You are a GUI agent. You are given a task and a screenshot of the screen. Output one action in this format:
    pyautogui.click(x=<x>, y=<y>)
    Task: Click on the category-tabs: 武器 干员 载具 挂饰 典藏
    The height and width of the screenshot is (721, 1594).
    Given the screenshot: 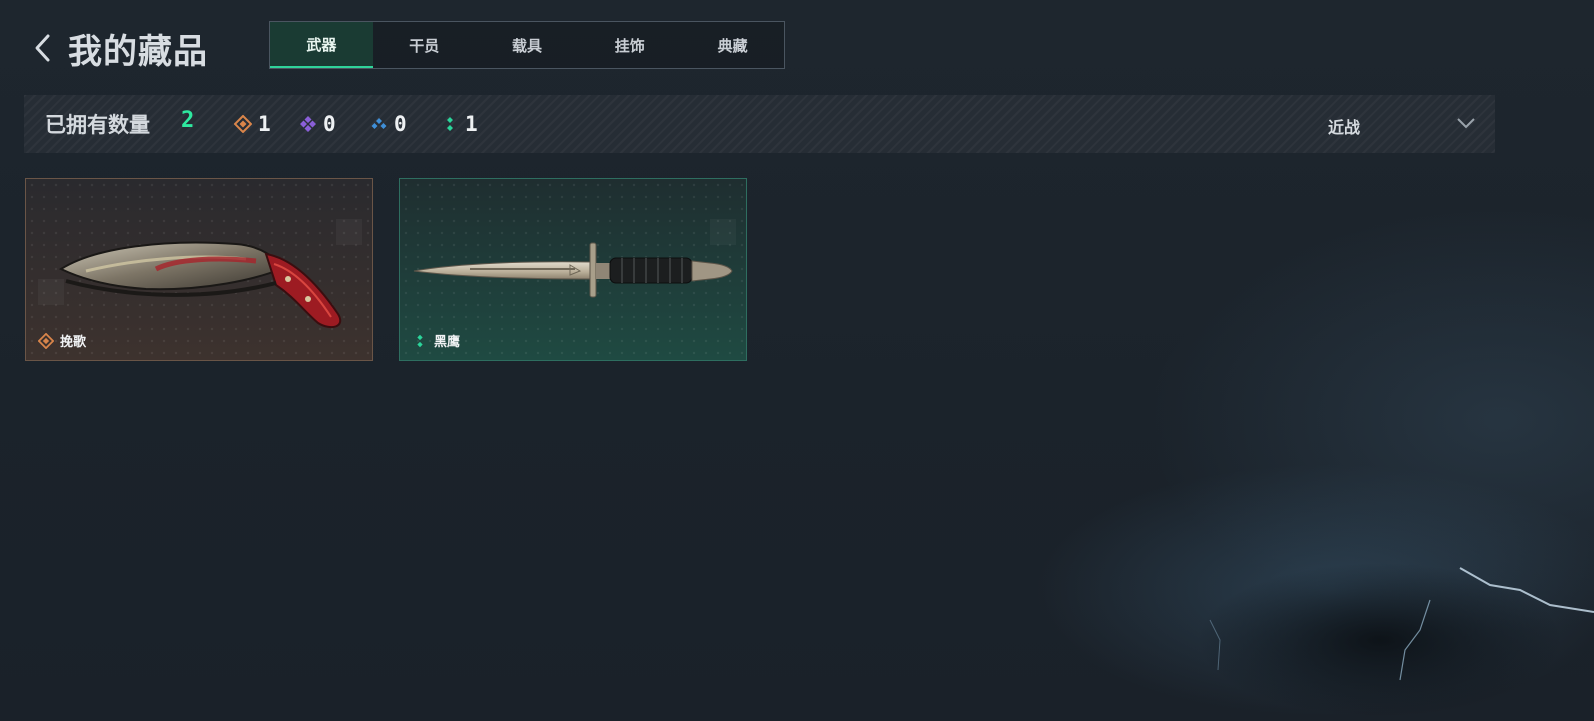 What is the action you would take?
    pyautogui.click(x=527, y=45)
    